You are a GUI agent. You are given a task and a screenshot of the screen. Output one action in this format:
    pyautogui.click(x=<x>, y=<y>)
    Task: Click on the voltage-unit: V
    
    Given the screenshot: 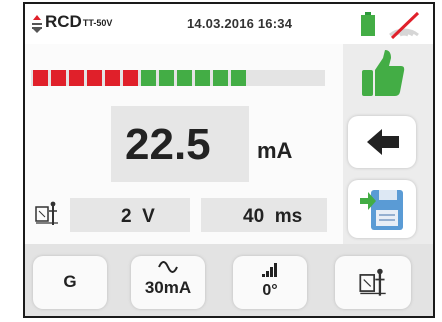 What is the action you would take?
    pyautogui.click(x=148, y=216)
    